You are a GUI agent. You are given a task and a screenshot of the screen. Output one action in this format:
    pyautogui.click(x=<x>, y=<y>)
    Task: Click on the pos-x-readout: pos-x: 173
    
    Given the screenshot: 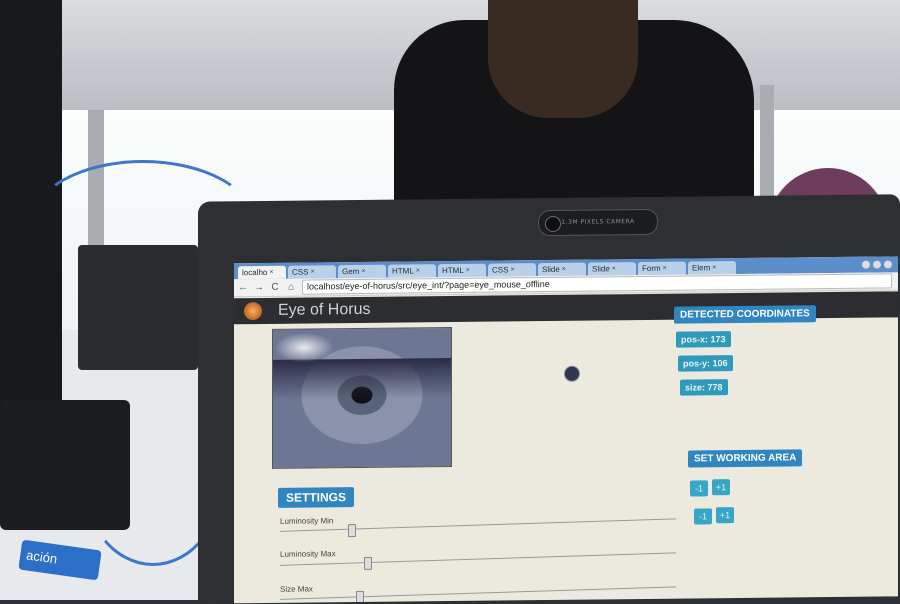 What is the action you would take?
    pyautogui.click(x=703, y=339)
    